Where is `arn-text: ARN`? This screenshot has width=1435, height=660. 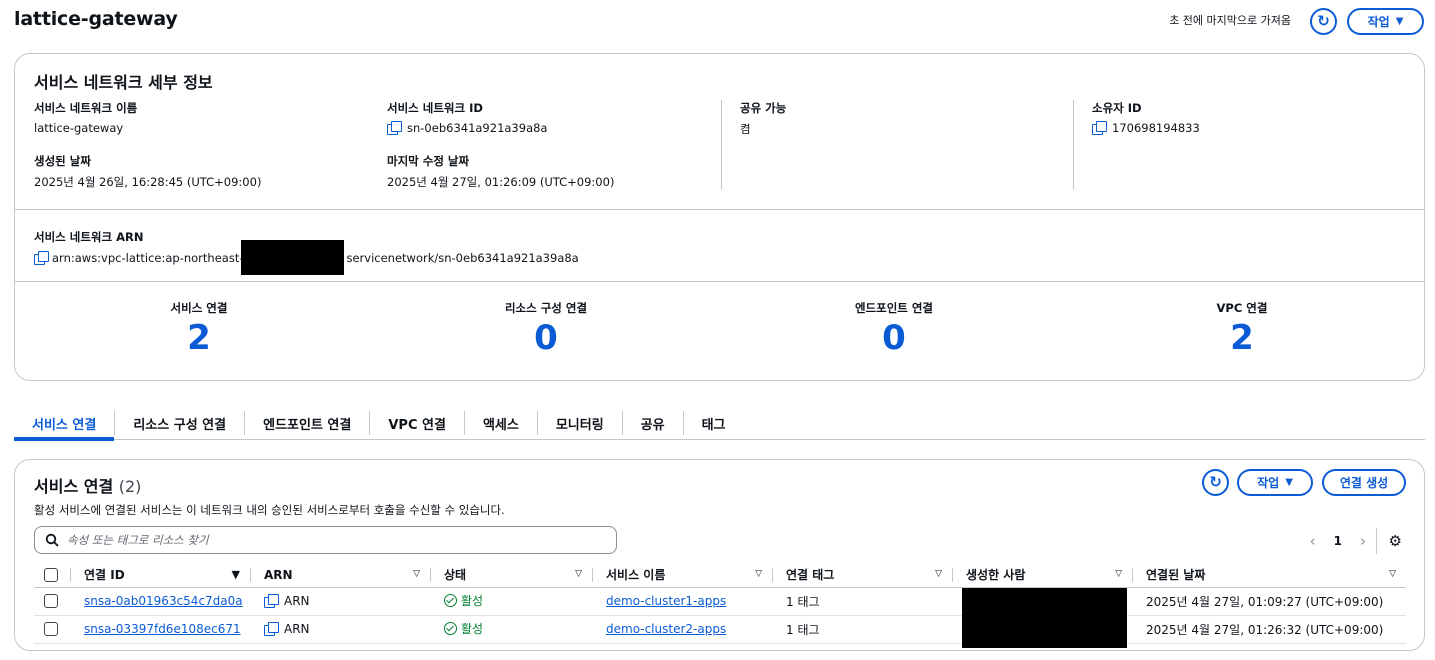
arn-text: ARN is located at coordinates (297, 628).